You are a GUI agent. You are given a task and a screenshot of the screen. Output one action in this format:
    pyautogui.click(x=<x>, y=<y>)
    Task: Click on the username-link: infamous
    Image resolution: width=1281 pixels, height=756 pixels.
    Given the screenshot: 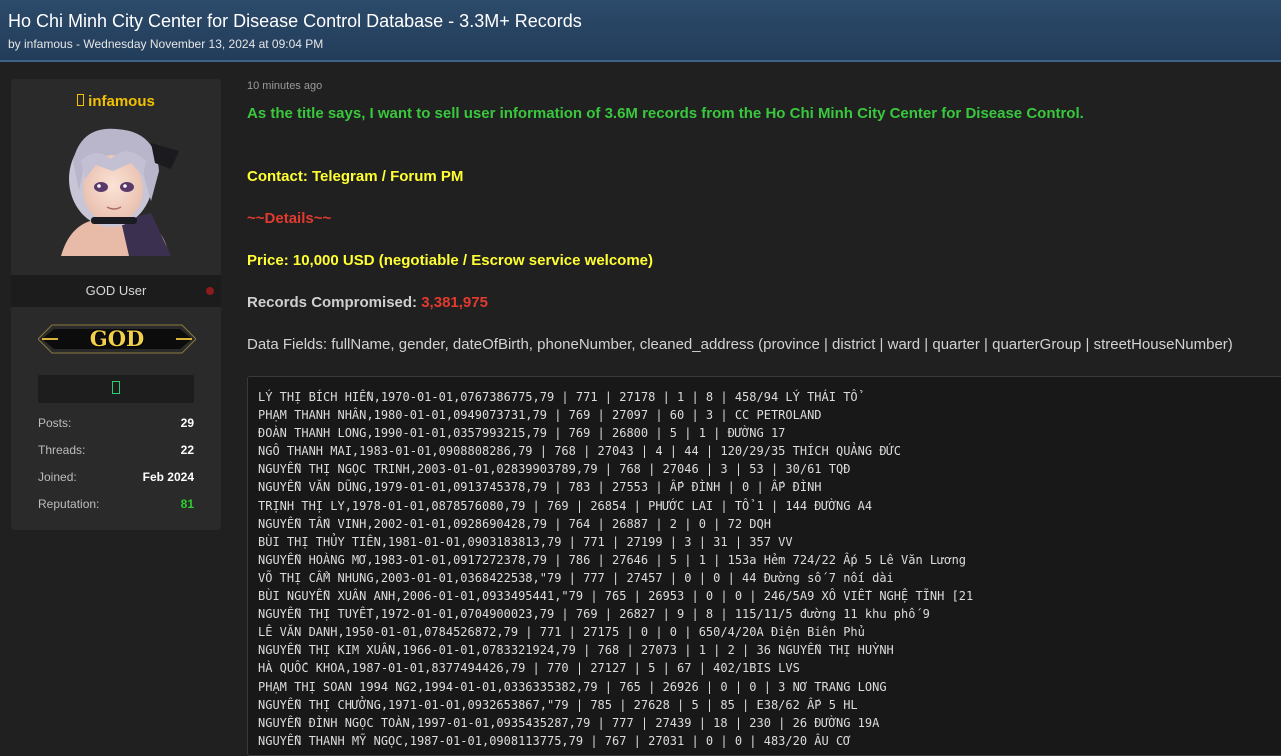 What is the action you would take?
    pyautogui.click(x=116, y=101)
    